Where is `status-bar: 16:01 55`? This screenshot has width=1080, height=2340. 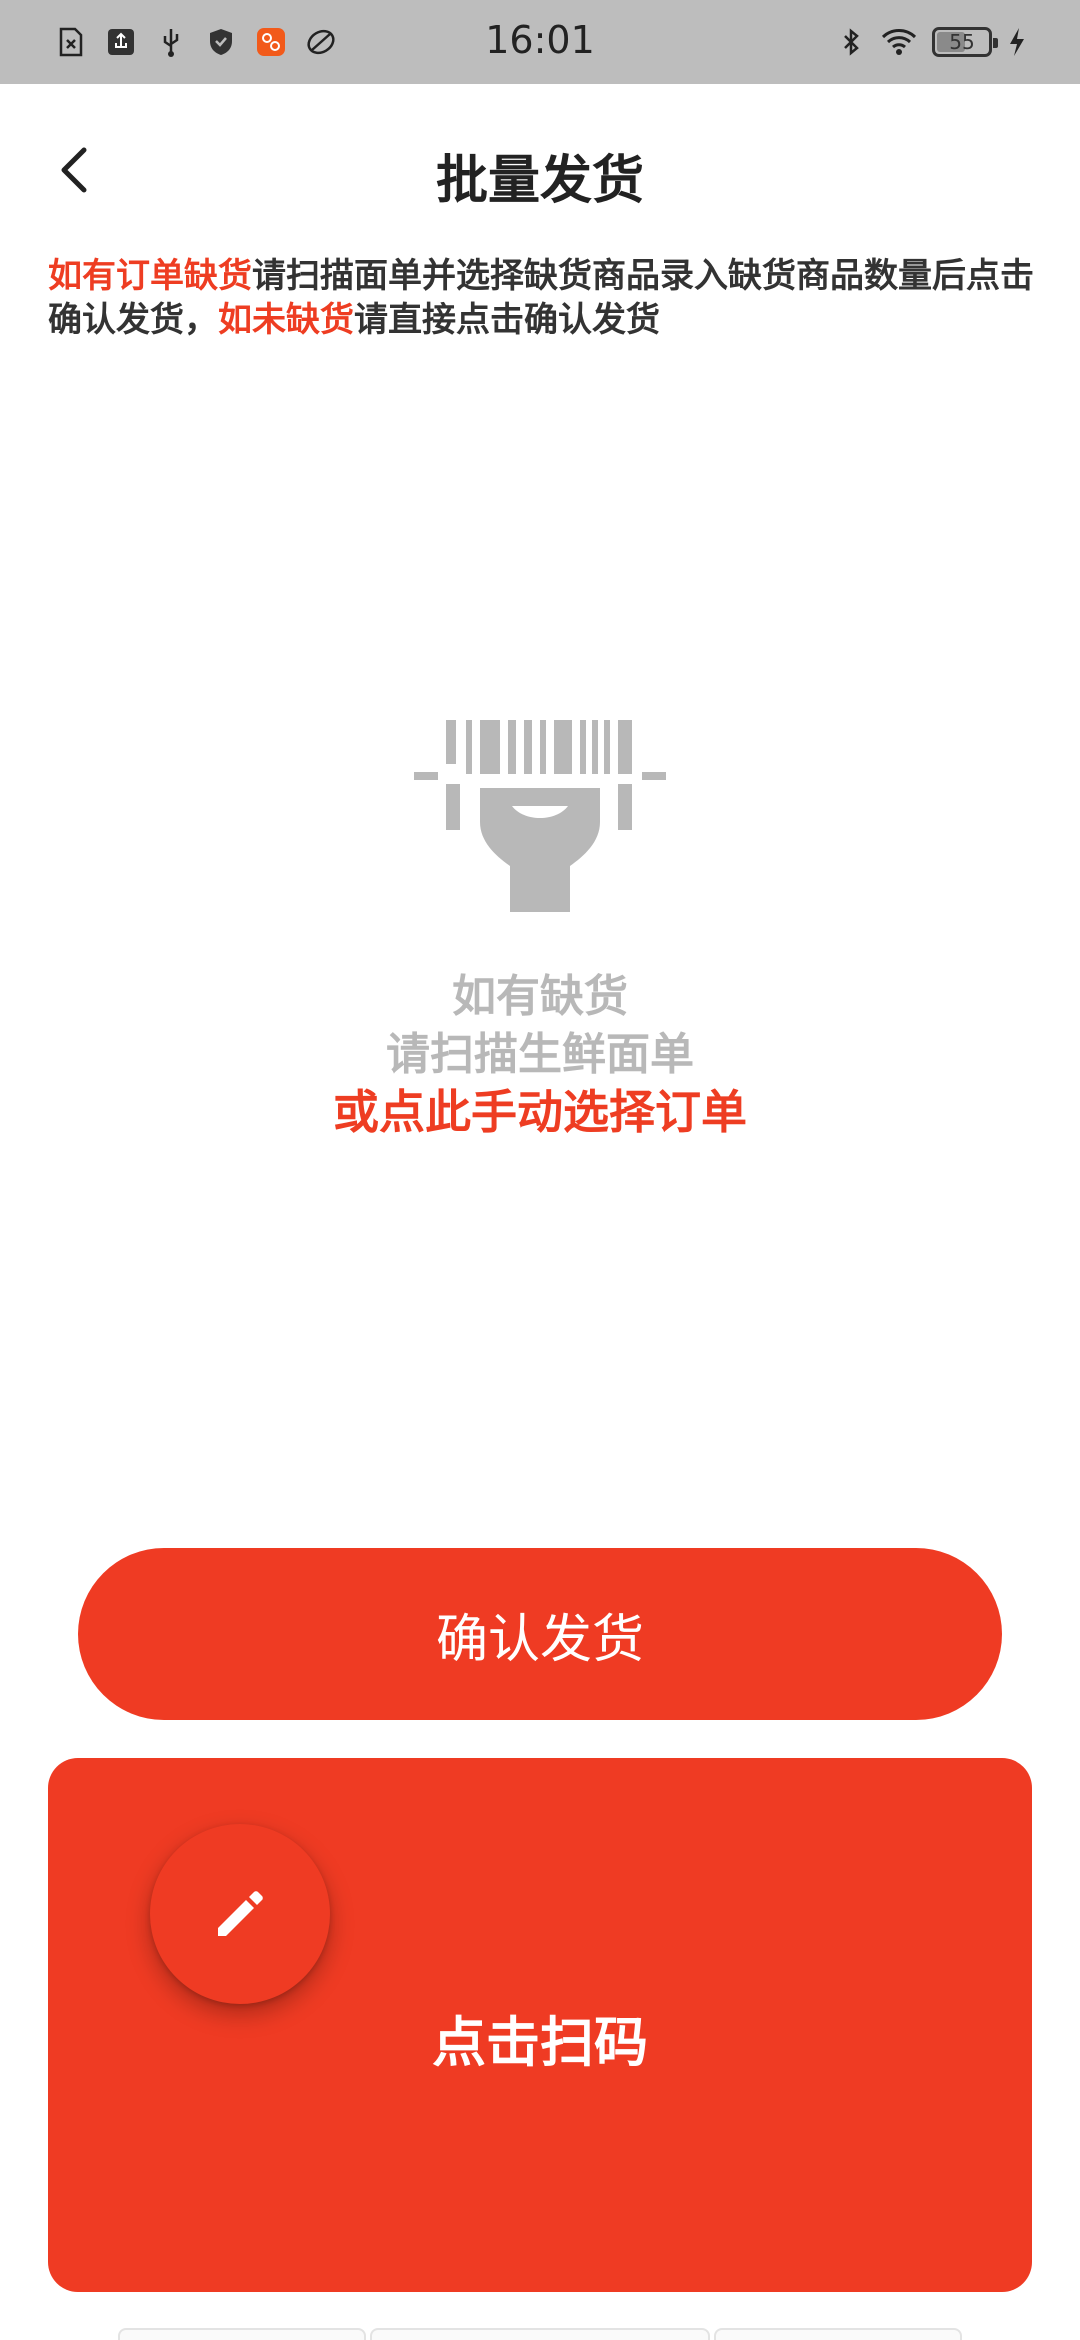
status-bar: 16:01 55 is located at coordinates (540, 42).